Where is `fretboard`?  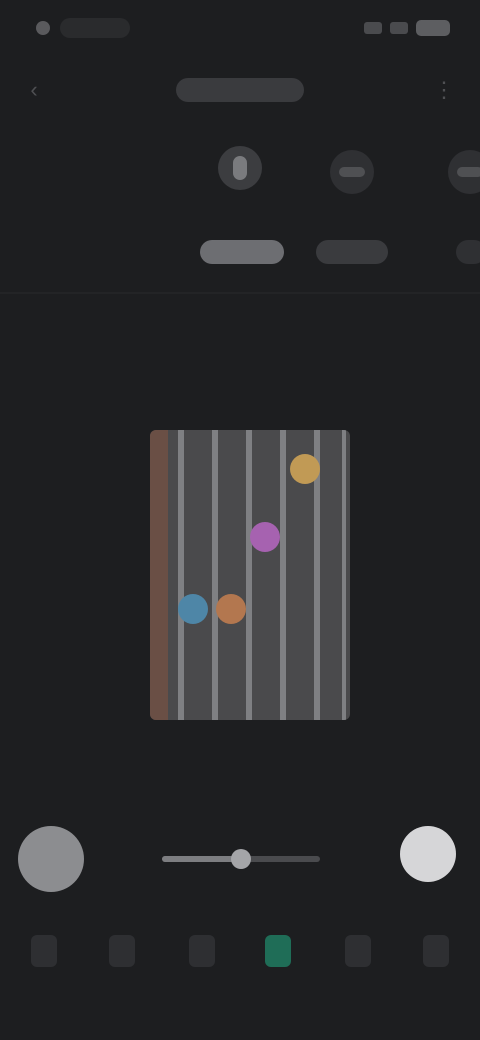
fretboard is located at coordinates (250, 575).